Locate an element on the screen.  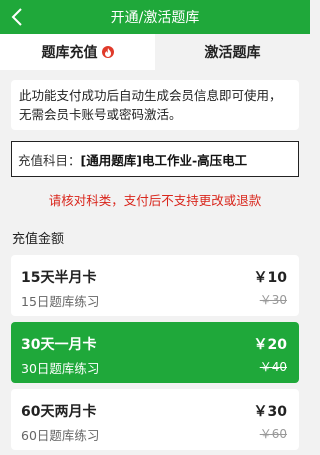
refund-warning: 请核对科类，支付后不支持更改或退款 is located at coordinates (155, 200).